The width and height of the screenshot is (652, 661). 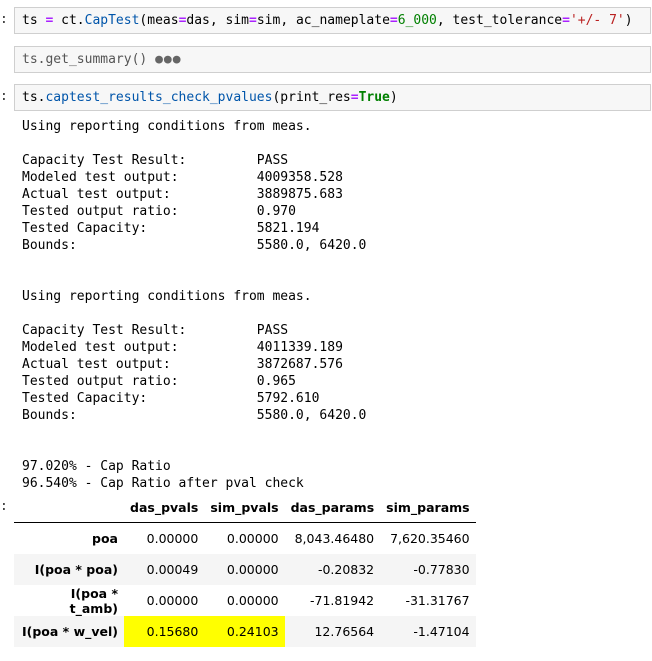 What do you see at coordinates (332, 59) in the screenshot?
I see `code-cell-summary: ts.get_summary() ●●●` at bounding box center [332, 59].